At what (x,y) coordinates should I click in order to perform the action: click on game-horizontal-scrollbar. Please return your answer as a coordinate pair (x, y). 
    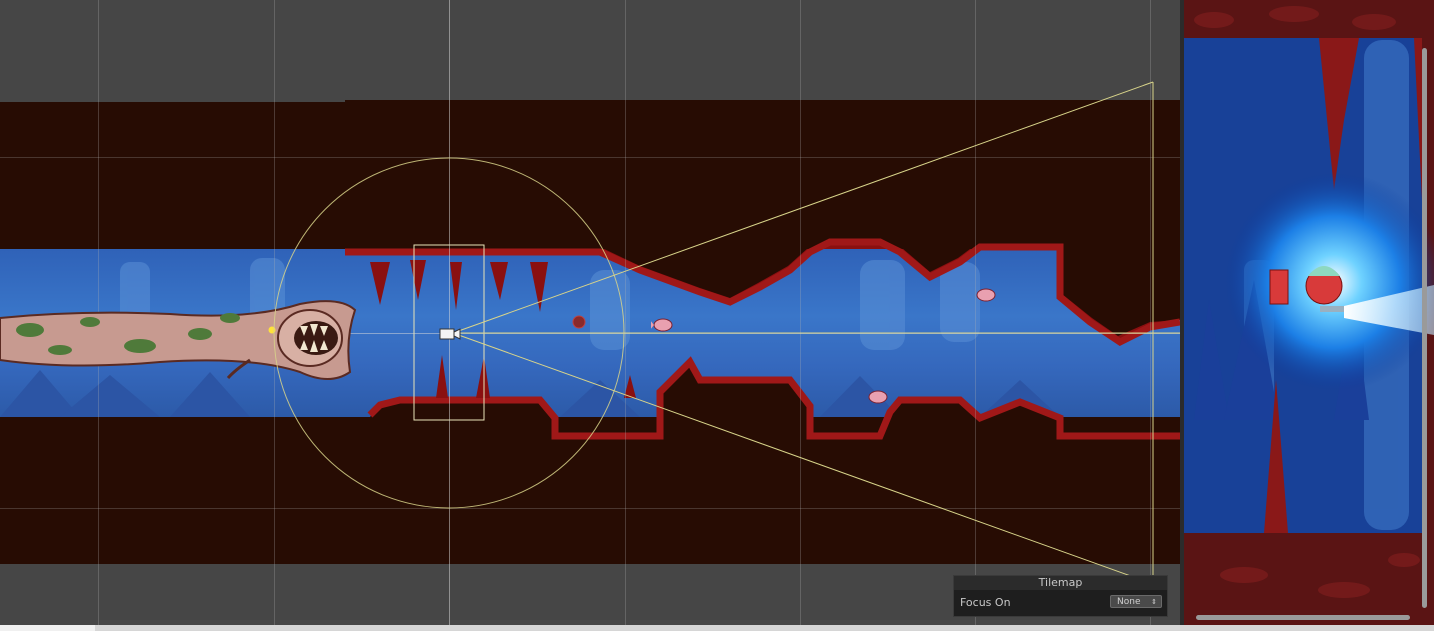
    Looking at the image, I should click on (1303, 617).